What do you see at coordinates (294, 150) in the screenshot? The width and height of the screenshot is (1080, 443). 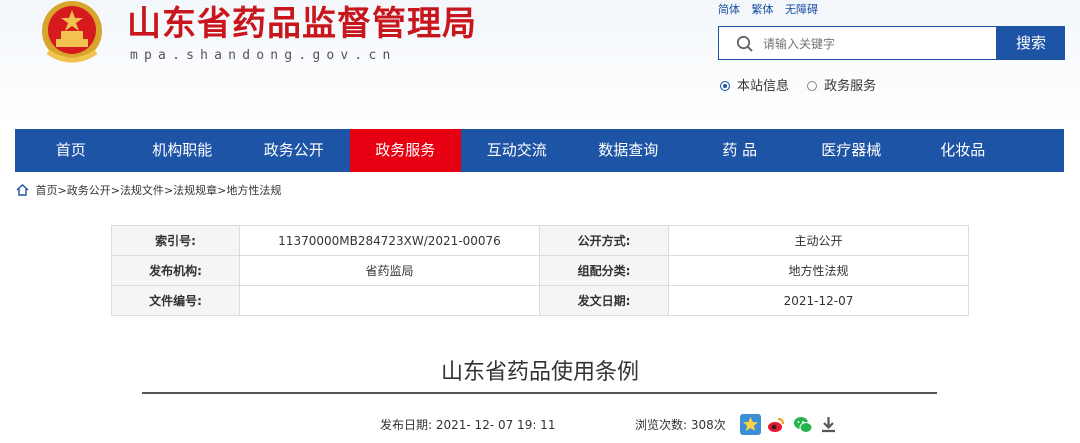 I see `nav-government-affairs-openness: 政务公开` at bounding box center [294, 150].